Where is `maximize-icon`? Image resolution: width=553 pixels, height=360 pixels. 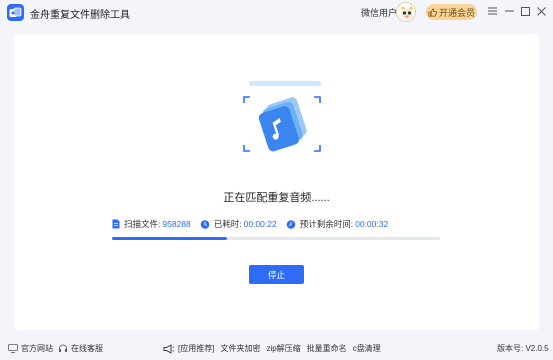 maximize-icon is located at coordinates (525, 11).